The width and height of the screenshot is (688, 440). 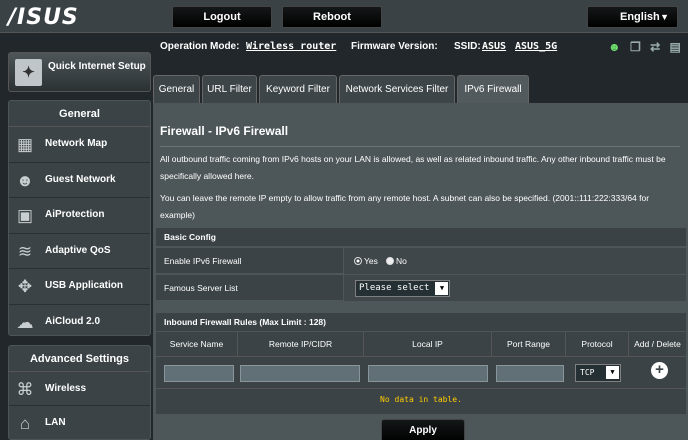 What do you see at coordinates (358, 261) in the screenshot?
I see `radio-yes-dot` at bounding box center [358, 261].